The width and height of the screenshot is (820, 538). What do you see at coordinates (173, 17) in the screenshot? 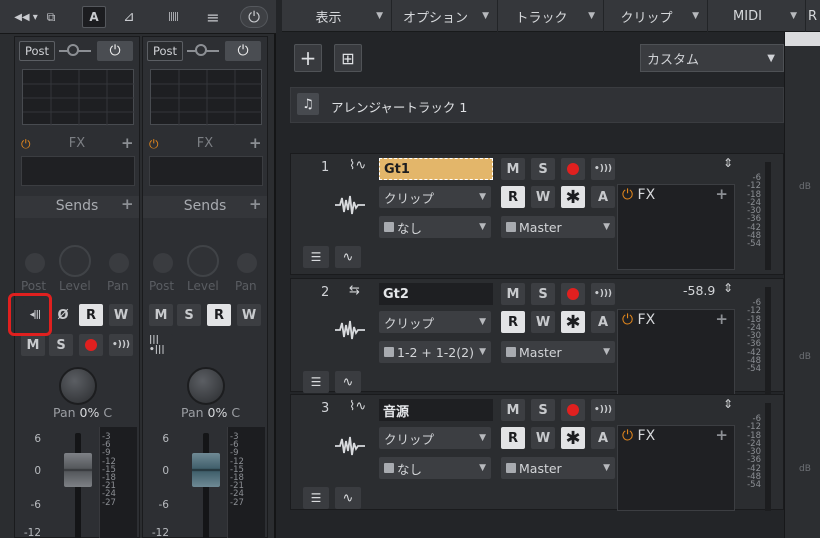
I see `waveform-icon: |||||` at bounding box center [173, 17].